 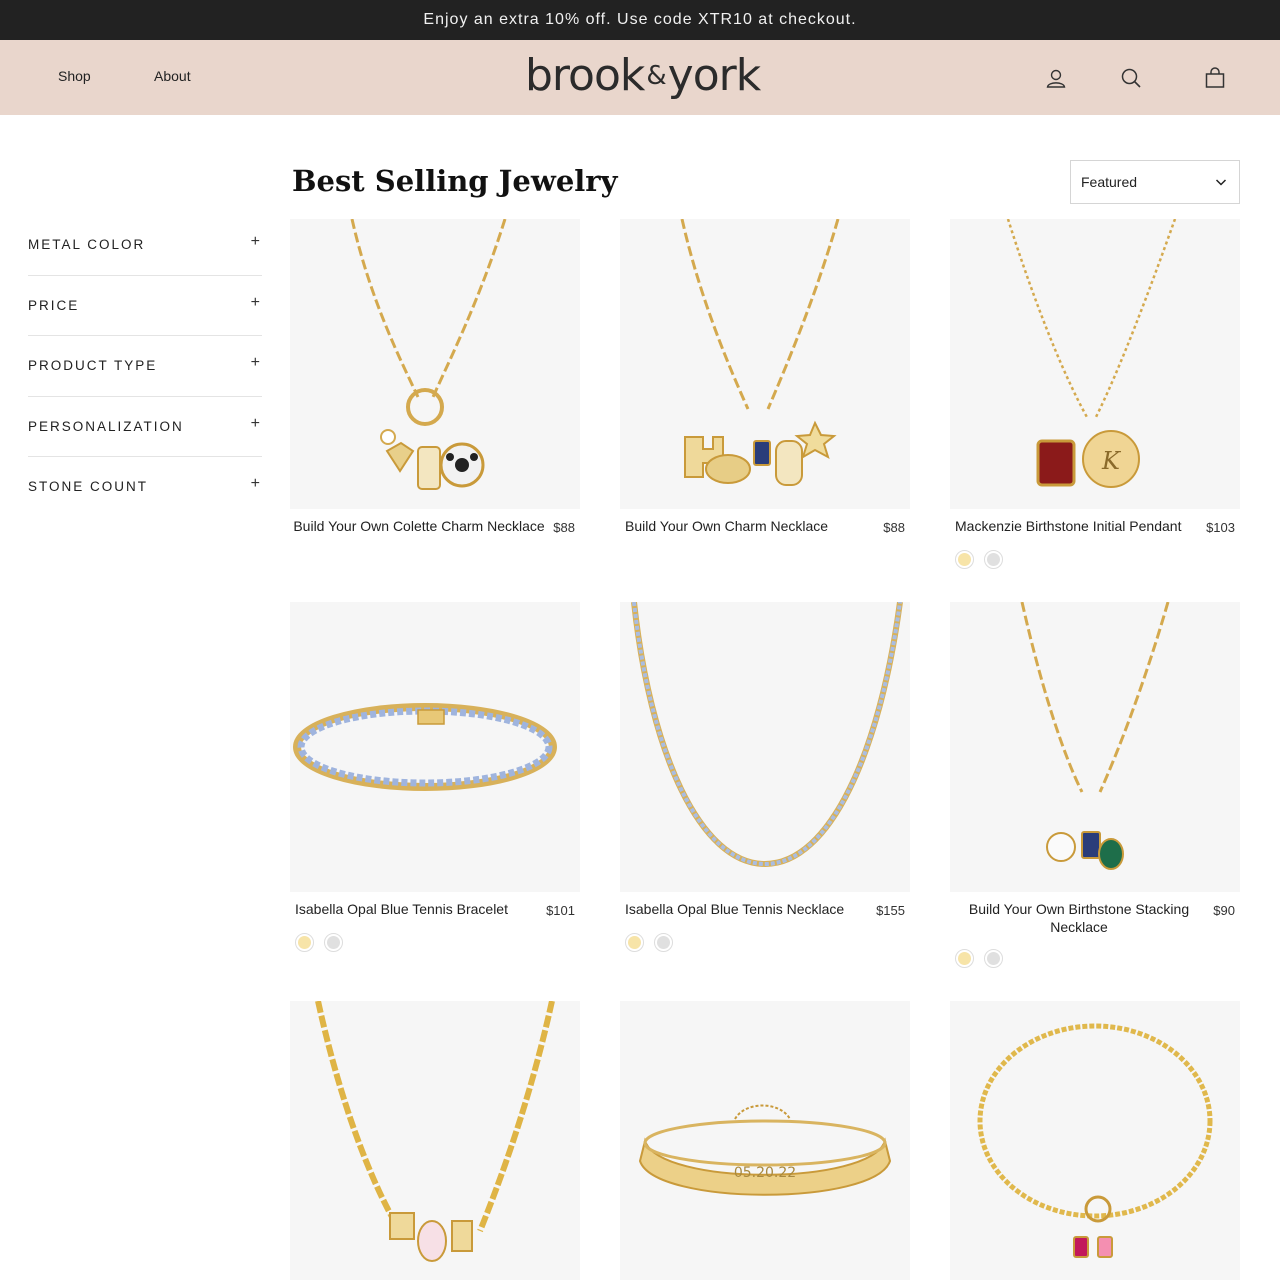 I want to click on product-card: Isabella Opal Blue Tennis Necklace $155, so click(x=765, y=777).